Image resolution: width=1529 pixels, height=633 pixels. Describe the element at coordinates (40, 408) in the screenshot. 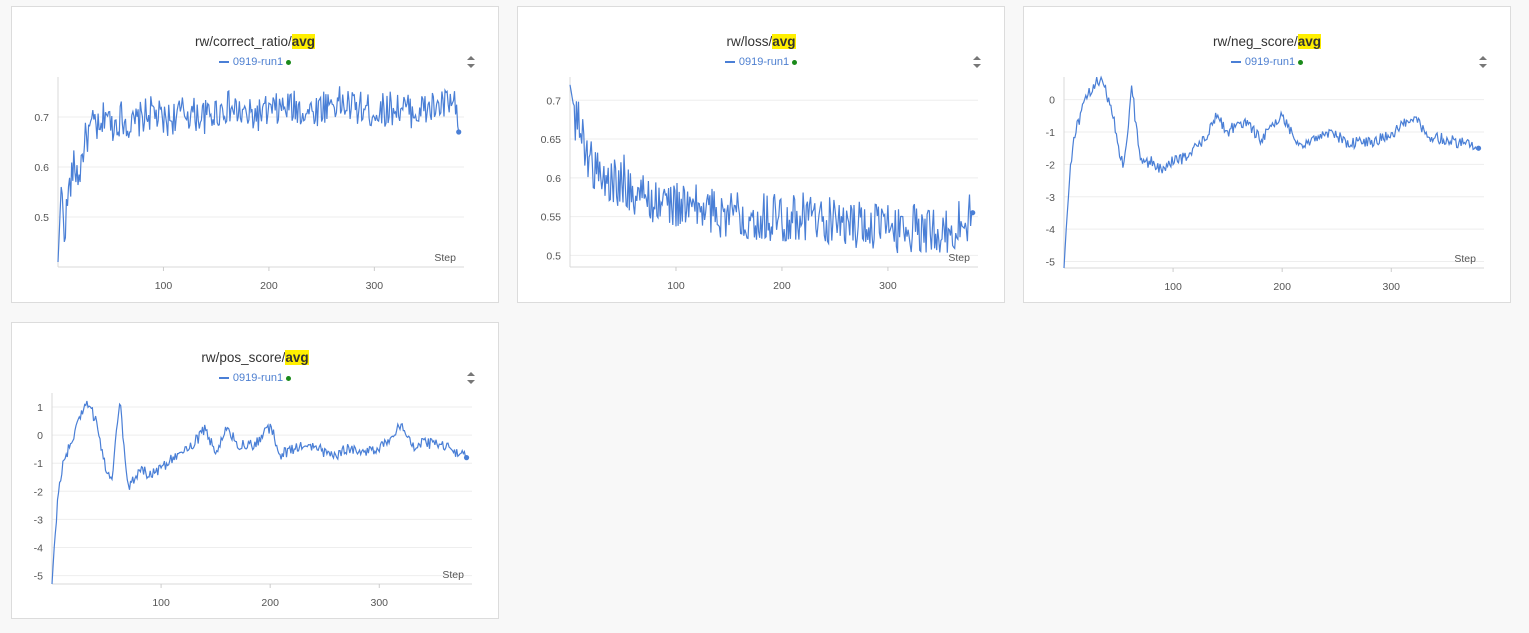

I see `y-tick-label: 1` at that location.